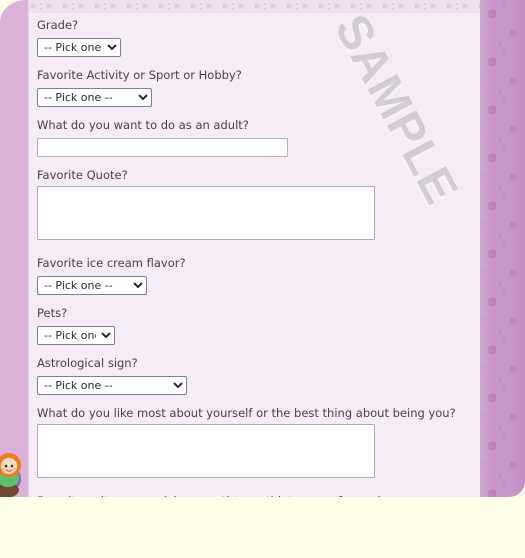 The image size is (525, 558). Describe the element at coordinates (143, 125) in the screenshot. I see `label-adult-goal: What do you want to do as an adult?` at that location.